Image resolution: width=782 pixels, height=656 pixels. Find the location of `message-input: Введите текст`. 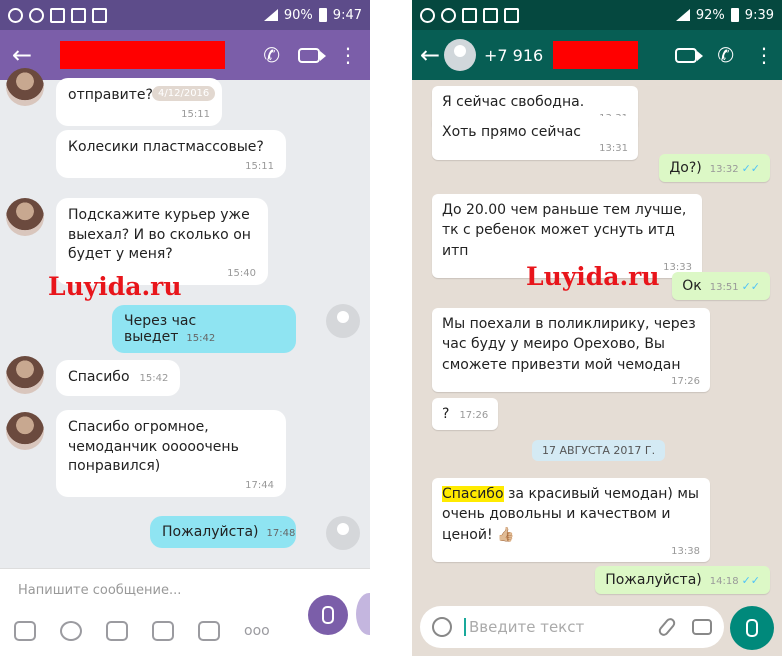

message-input: Введите текст is located at coordinates (524, 627).